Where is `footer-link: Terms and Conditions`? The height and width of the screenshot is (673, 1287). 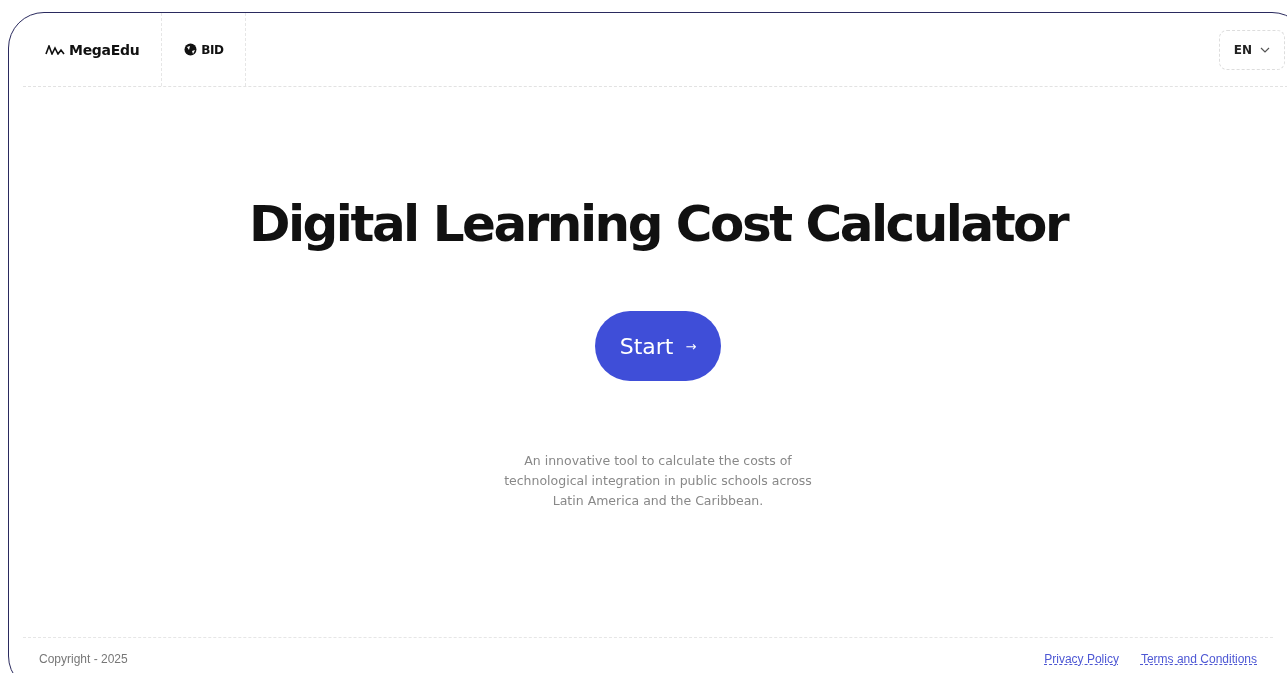
footer-link: Terms and Conditions is located at coordinates (1198, 658).